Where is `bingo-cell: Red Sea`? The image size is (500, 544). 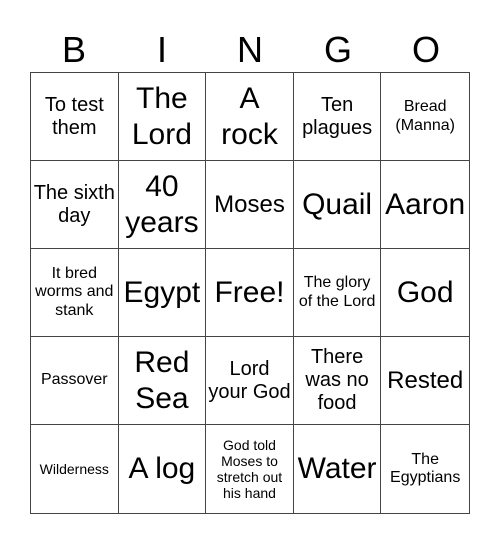 bingo-cell: Red Sea is located at coordinates (162, 381).